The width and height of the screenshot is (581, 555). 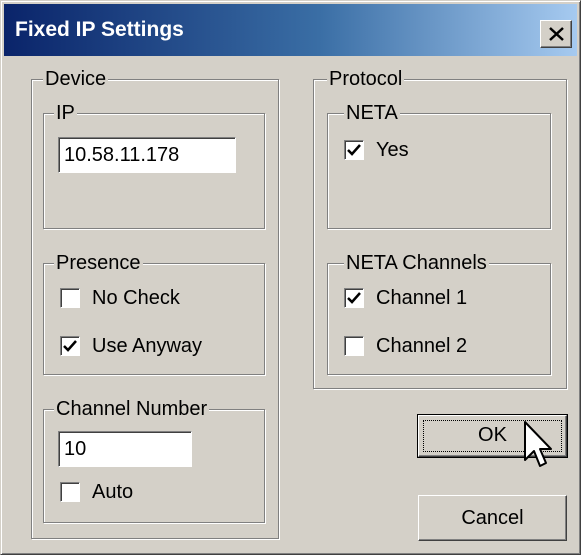 I want to click on neta-yes-box, so click(x=354, y=150).